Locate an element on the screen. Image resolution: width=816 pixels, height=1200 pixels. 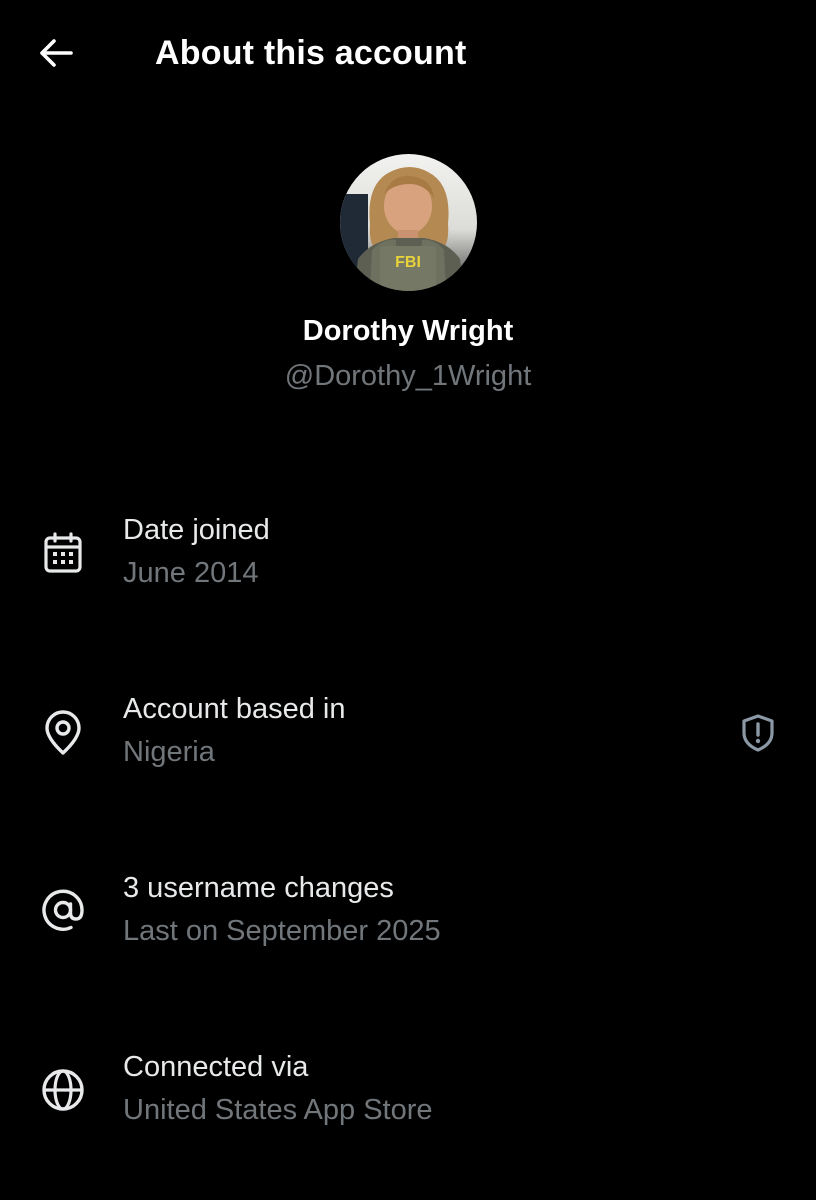
arrow-left-icon is located at coordinates (56, 53).